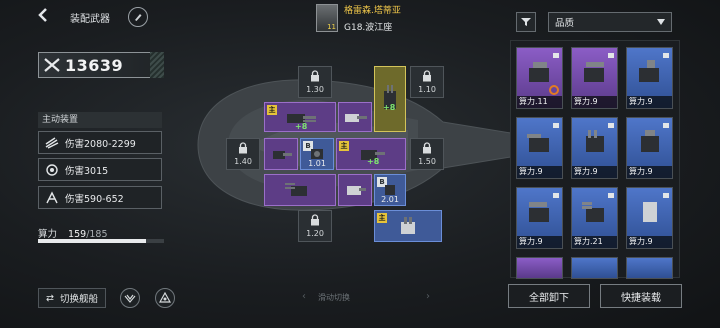 Image resolution: width=720 pixels, height=328 pixels. I want to click on card-label: 算力.11, so click(539, 102).